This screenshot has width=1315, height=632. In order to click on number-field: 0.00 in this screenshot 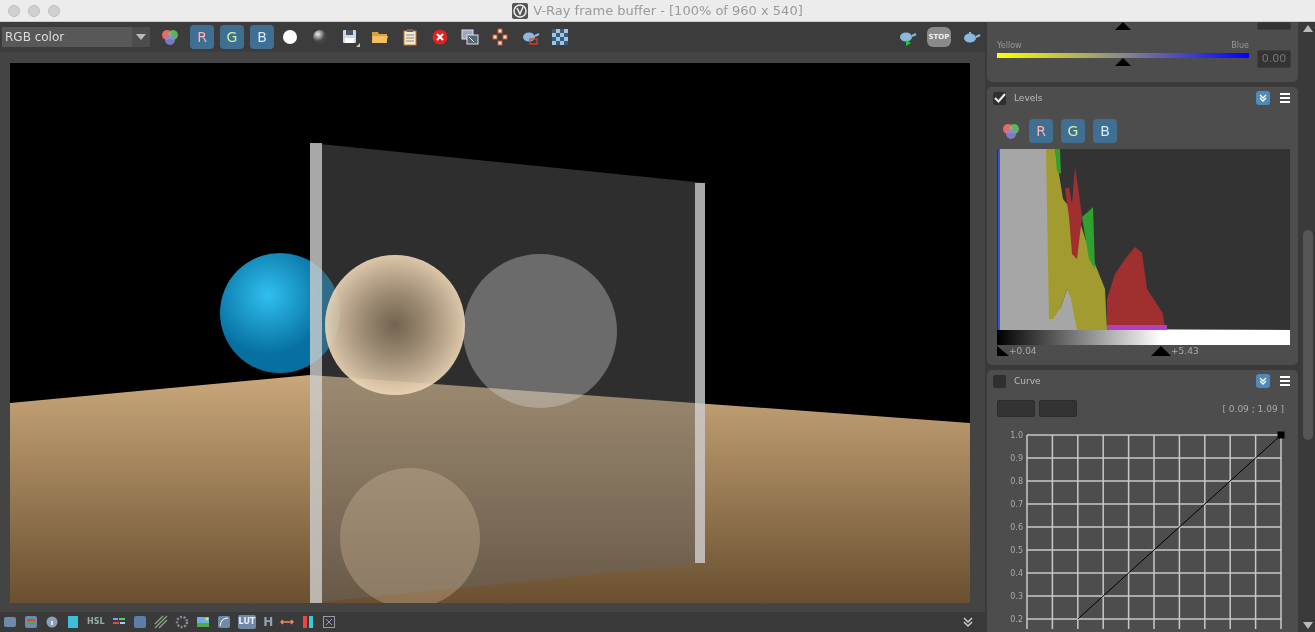, I will do `click(1274, 59)`.